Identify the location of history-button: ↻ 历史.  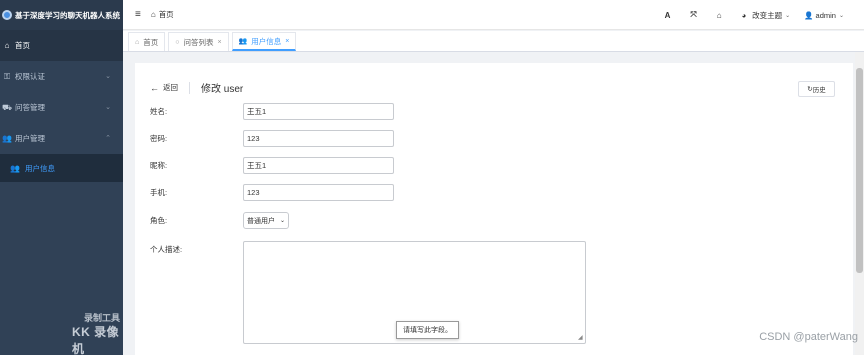
(816, 89).